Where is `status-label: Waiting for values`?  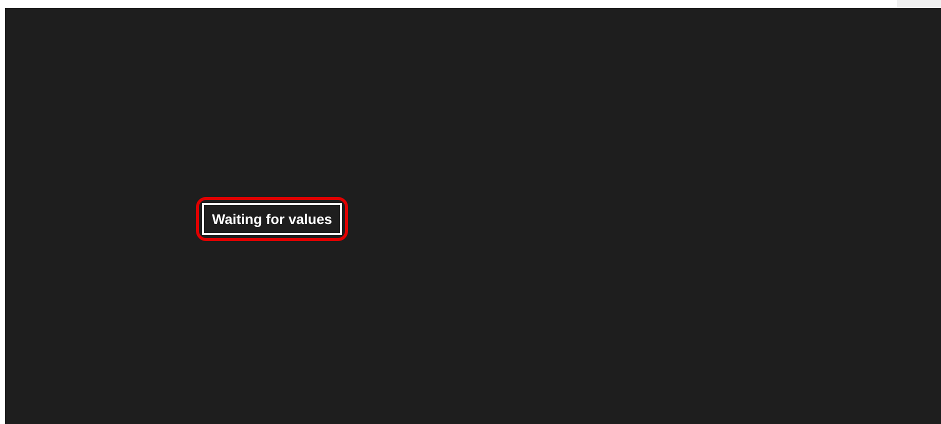
status-label: Waiting for values is located at coordinates (272, 219).